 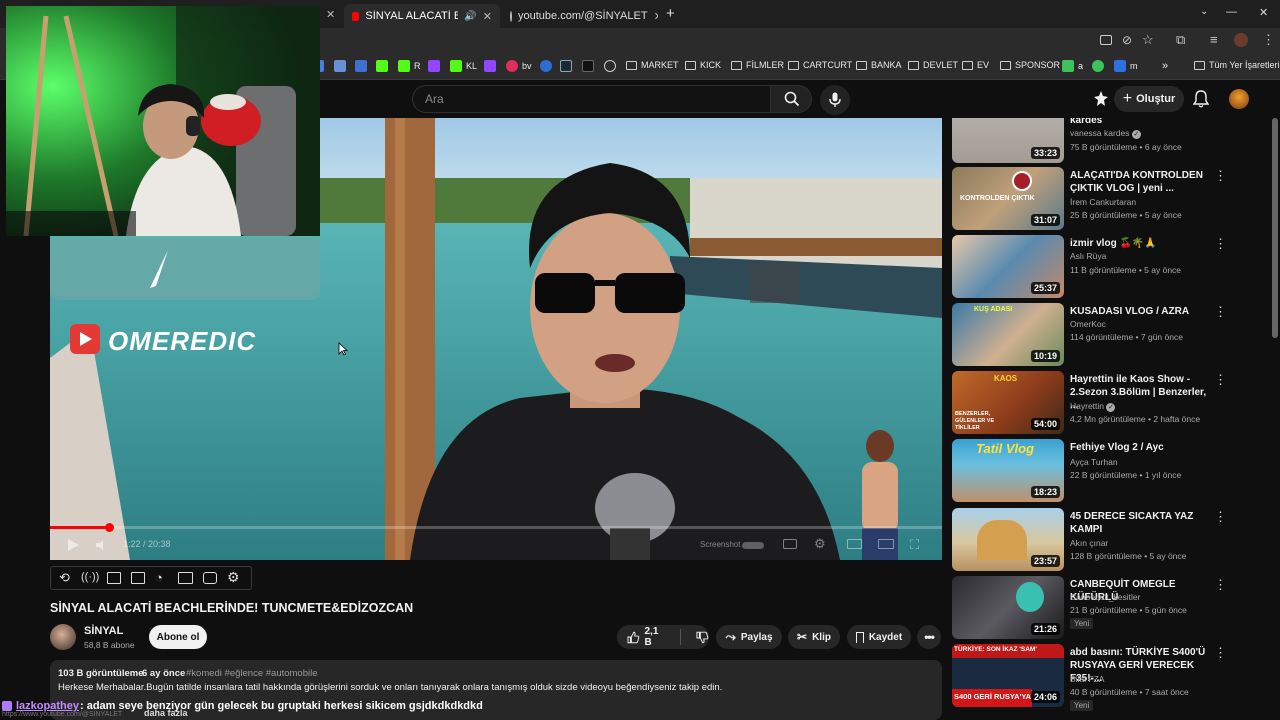 I want to click on bookmark-m: m, so click(x=1126, y=66).